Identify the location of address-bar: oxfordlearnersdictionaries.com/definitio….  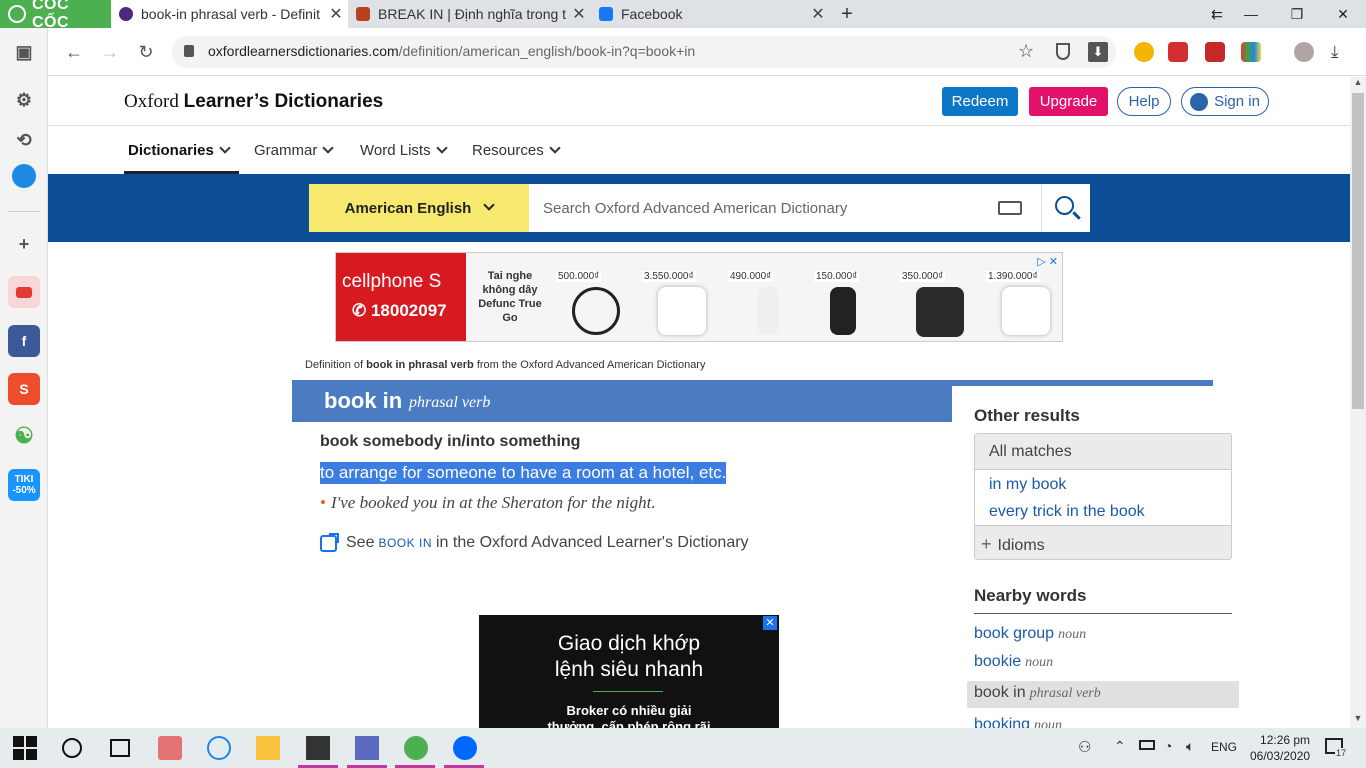
(644, 52).